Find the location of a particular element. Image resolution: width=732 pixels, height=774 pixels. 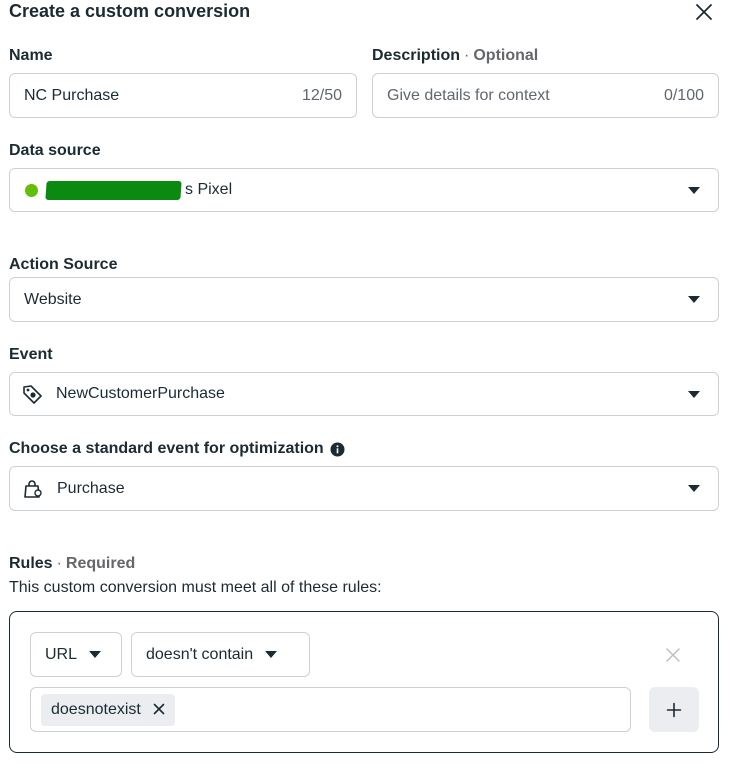

standard-event-select: Purchase is located at coordinates (364, 488).